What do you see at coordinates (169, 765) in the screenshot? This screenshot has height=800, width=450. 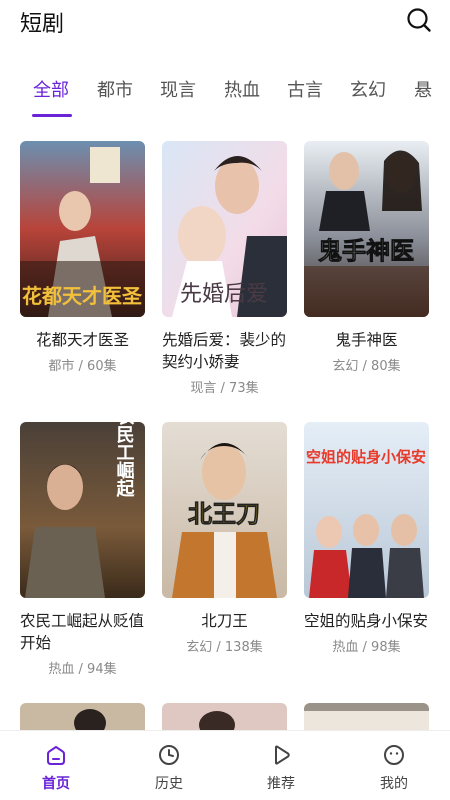 I see `nav-history: 历史` at bounding box center [169, 765].